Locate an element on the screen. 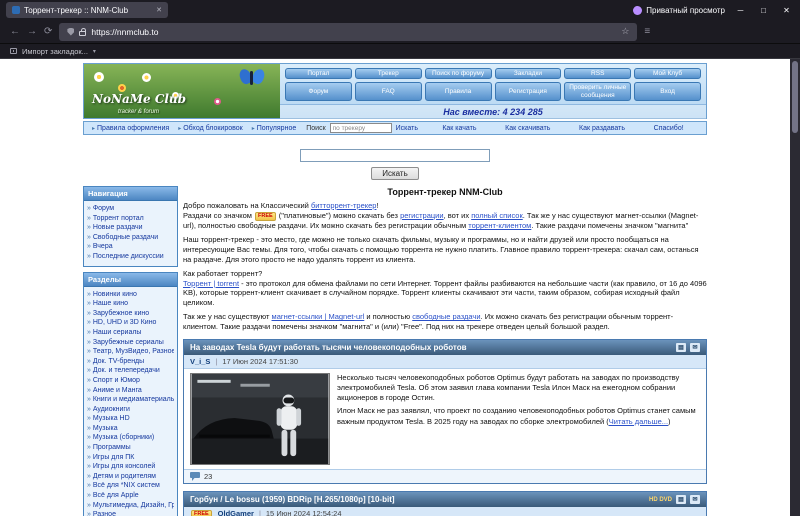 The image size is (800, 516). sidebar-section-link: Книги и медиаматериалы is located at coordinates (130, 400).